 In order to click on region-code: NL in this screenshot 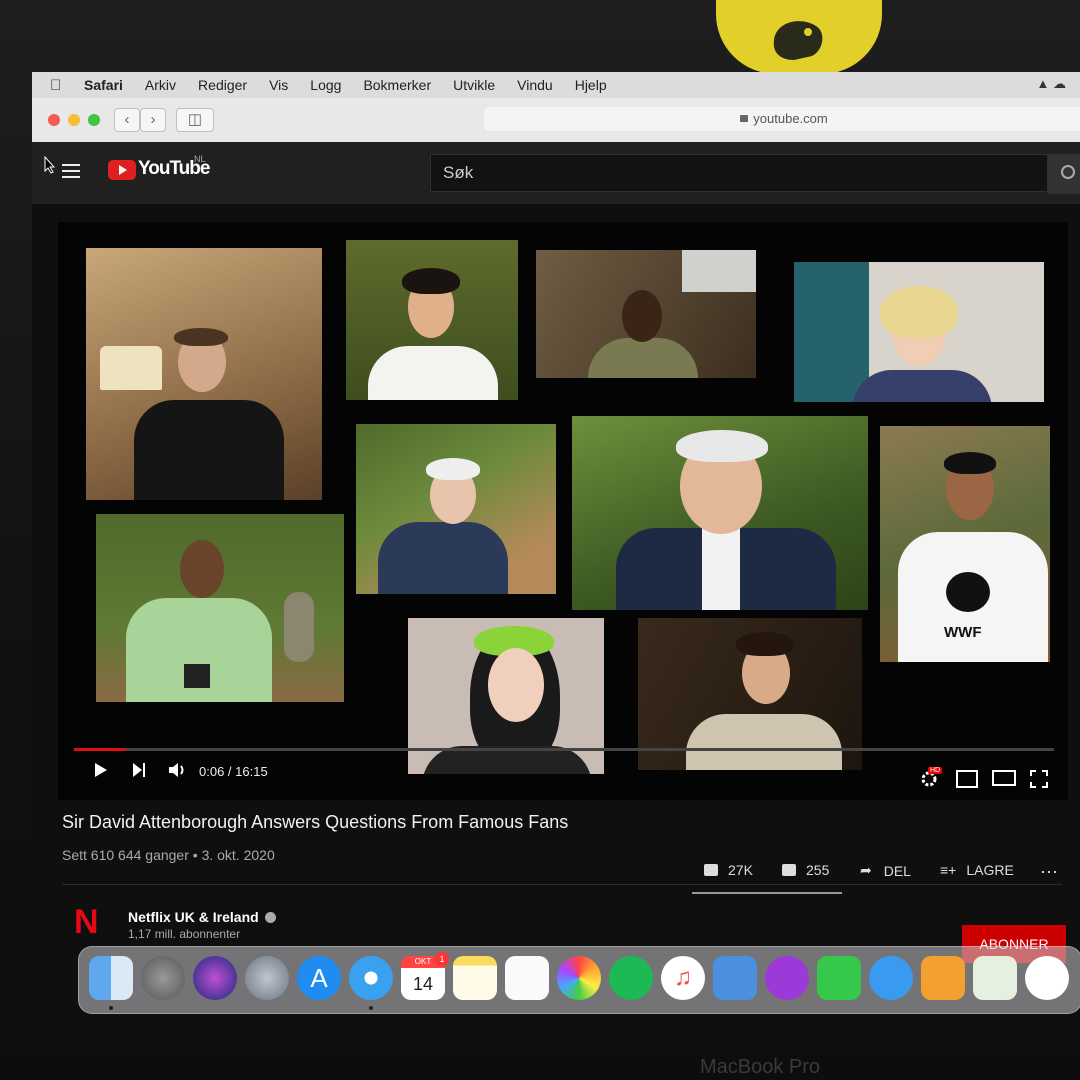, I will do `click(200, 159)`.